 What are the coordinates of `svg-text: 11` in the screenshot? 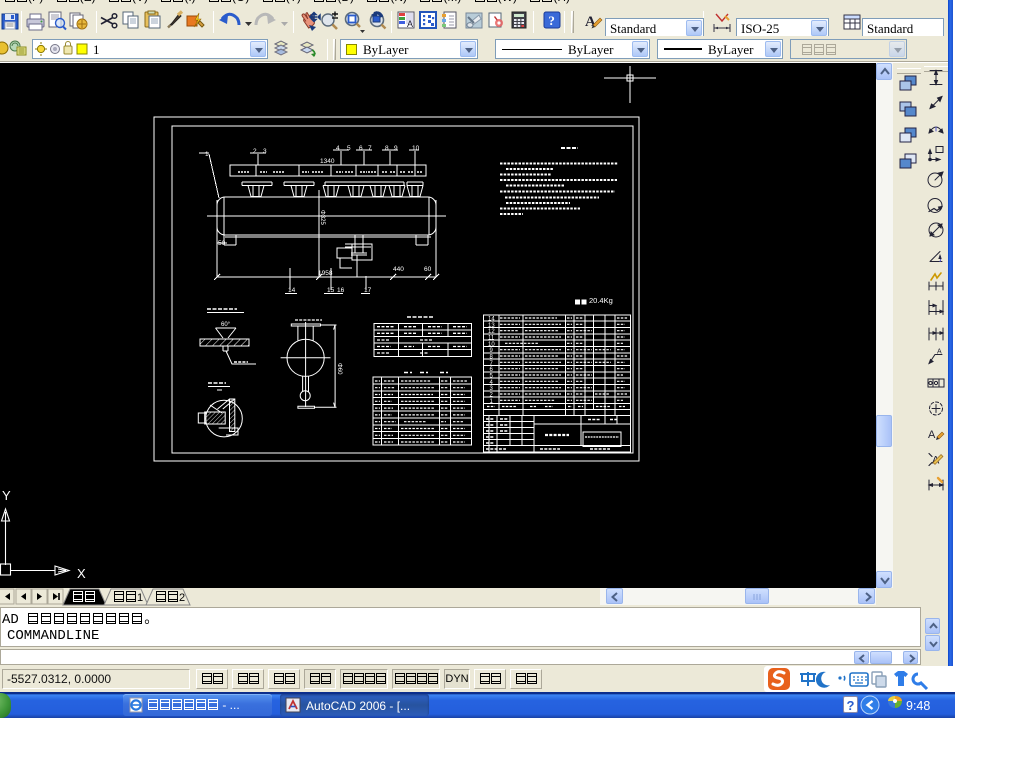 It's located at (491, 339).